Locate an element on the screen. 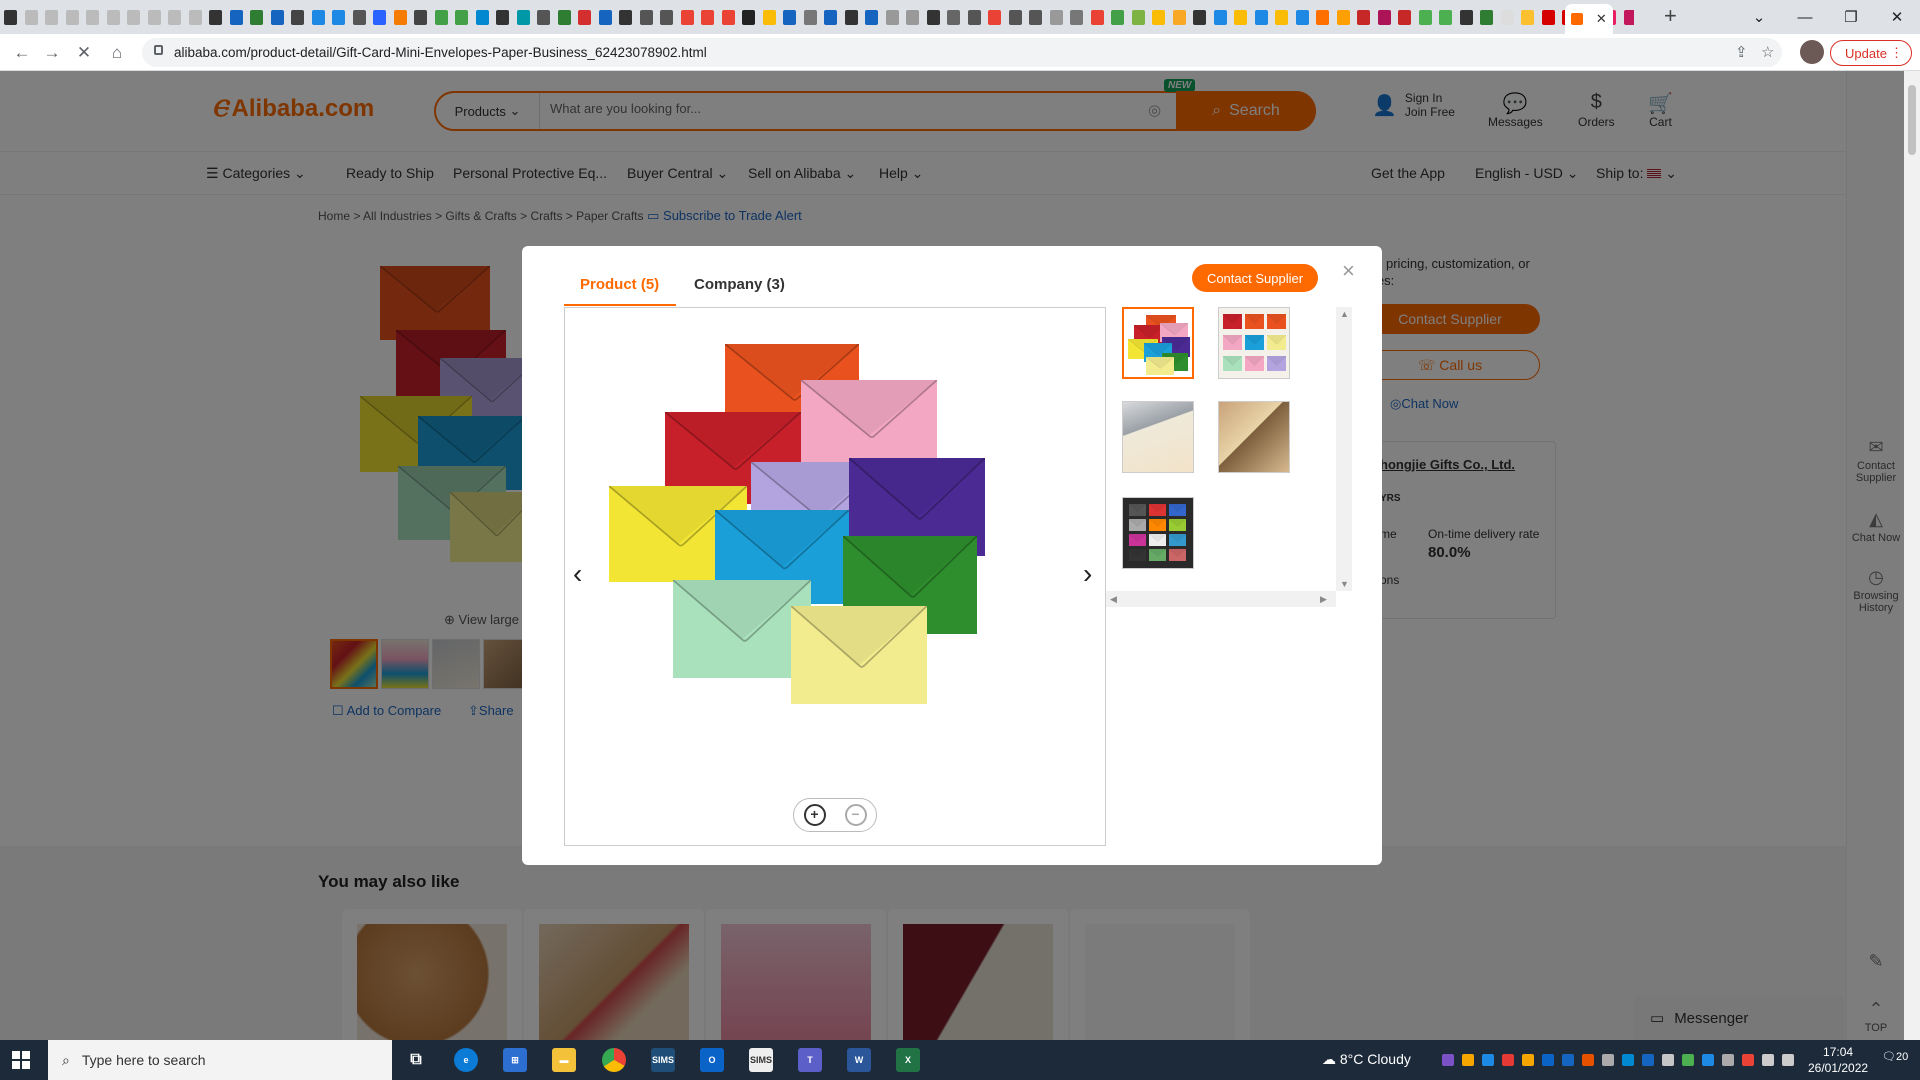 Image resolution: width=1920 pixels, height=1080 pixels. task-view-icon: ⧉ is located at coordinates (416, 1060).